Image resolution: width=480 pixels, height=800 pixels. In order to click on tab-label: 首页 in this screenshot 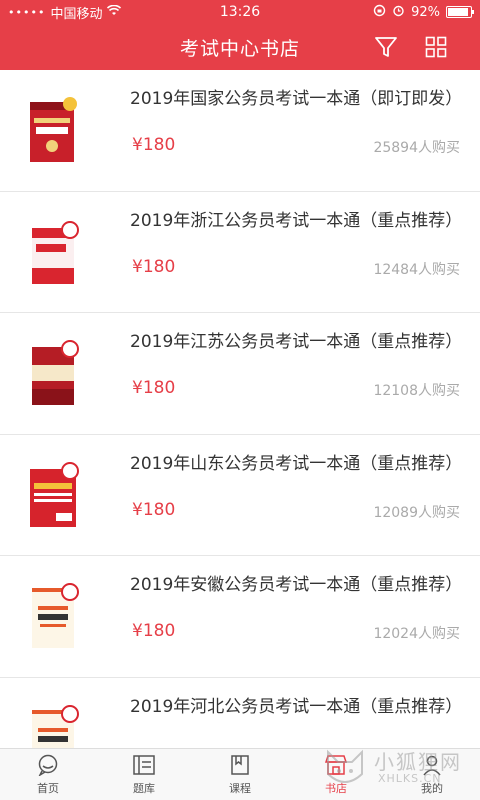, I will do `click(48, 788)`.